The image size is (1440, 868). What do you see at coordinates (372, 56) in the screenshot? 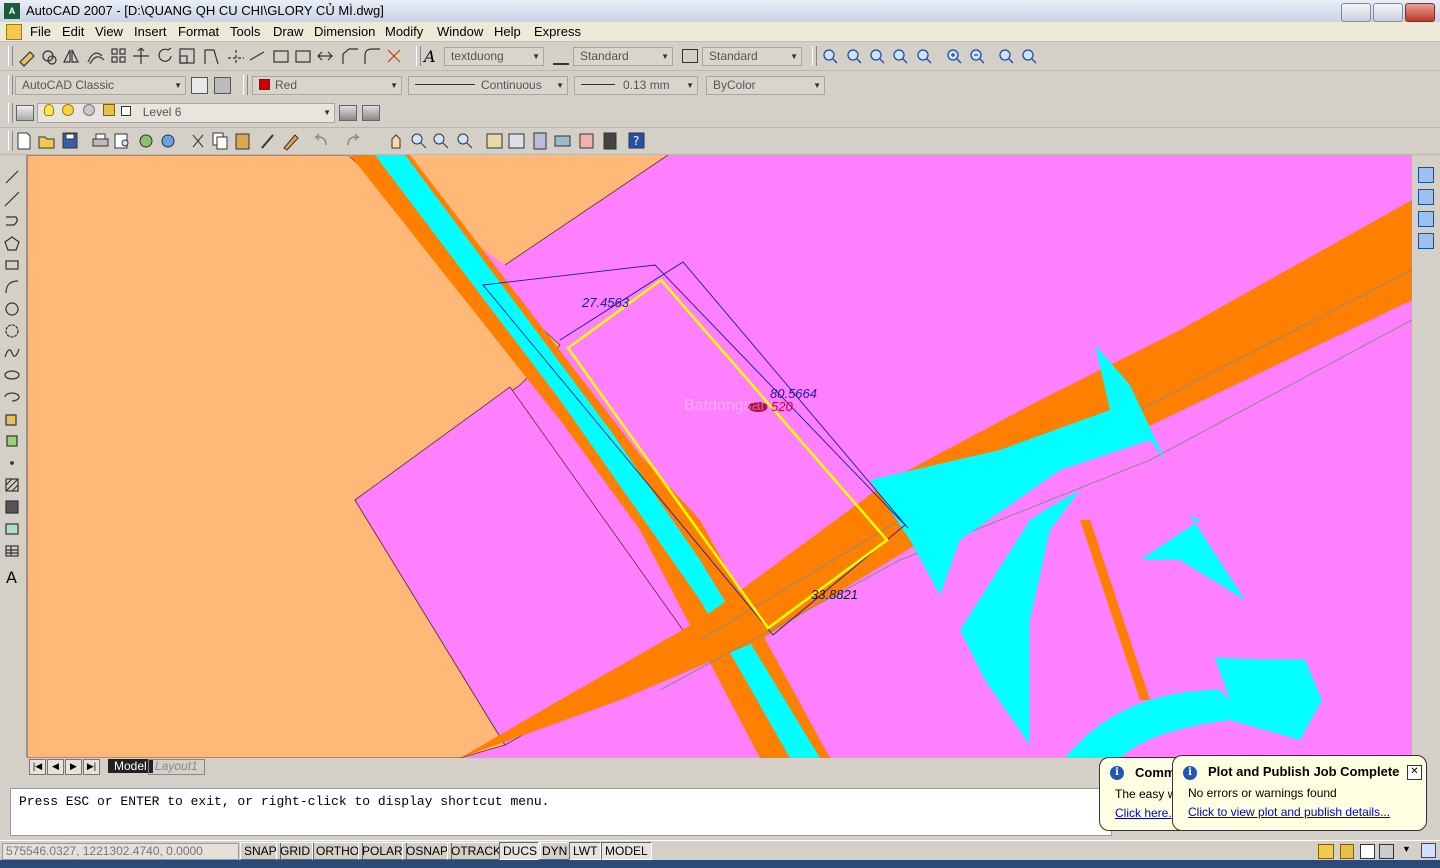
I see `fillet-icon` at bounding box center [372, 56].